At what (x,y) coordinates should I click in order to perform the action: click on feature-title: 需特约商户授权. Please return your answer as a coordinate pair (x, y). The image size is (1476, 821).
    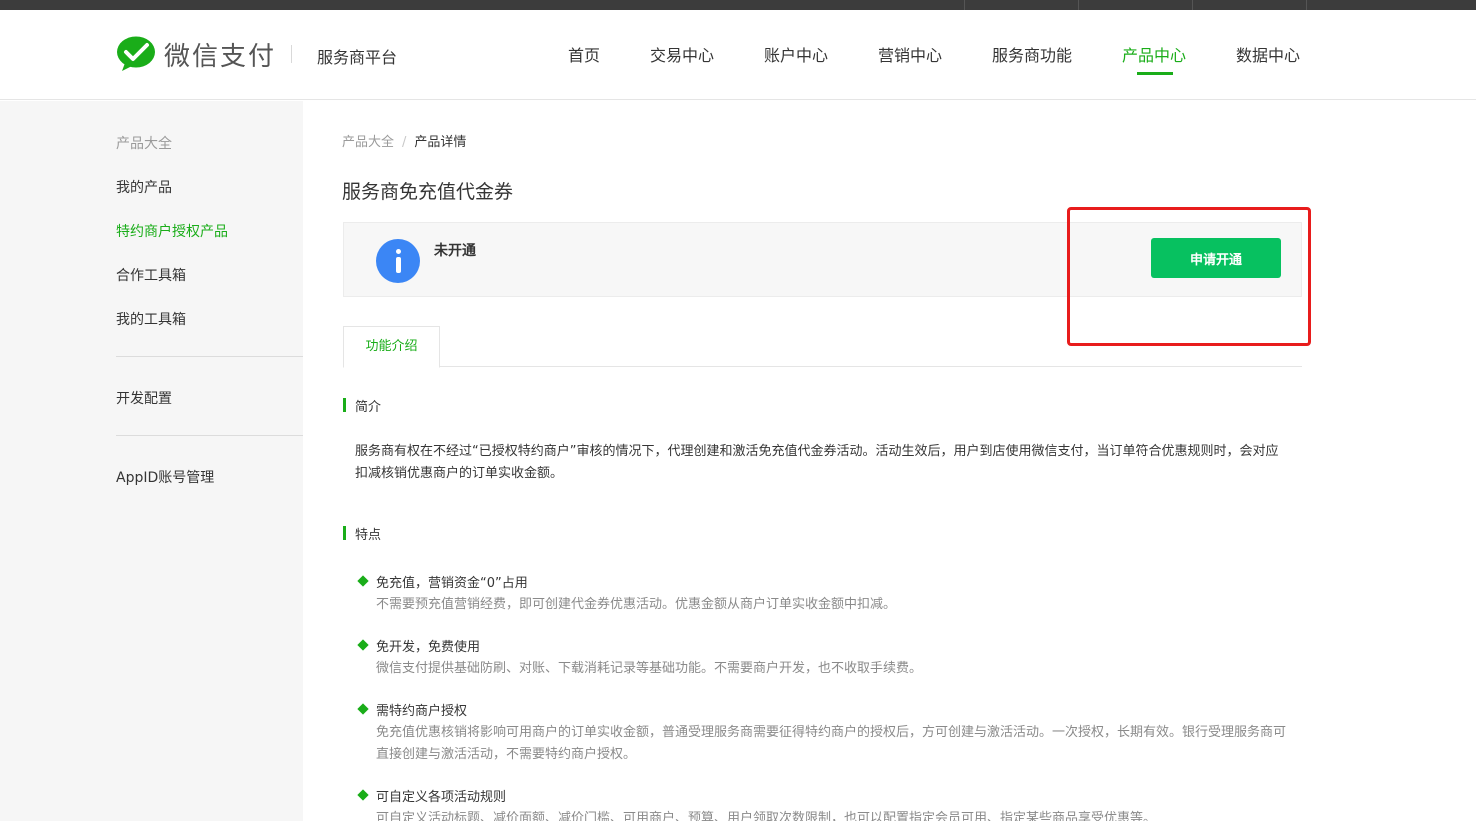
    Looking at the image, I should click on (422, 711).